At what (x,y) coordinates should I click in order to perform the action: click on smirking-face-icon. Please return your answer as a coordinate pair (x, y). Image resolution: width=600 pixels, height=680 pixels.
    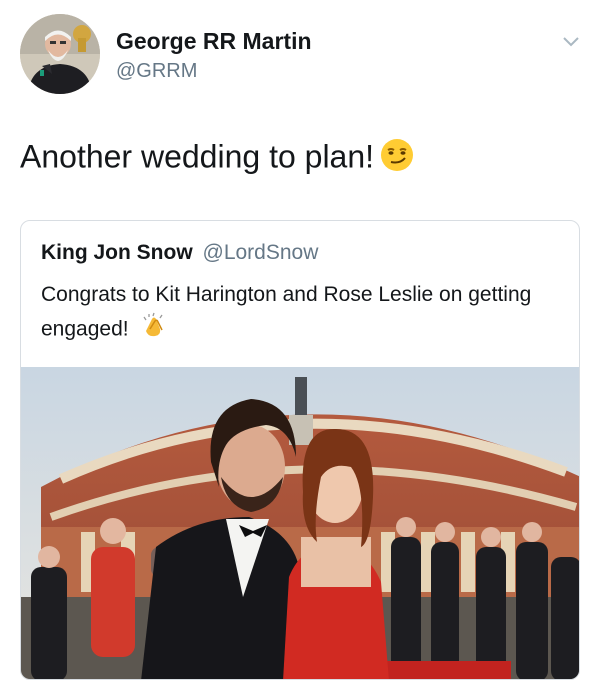
    Looking at the image, I should click on (397, 159).